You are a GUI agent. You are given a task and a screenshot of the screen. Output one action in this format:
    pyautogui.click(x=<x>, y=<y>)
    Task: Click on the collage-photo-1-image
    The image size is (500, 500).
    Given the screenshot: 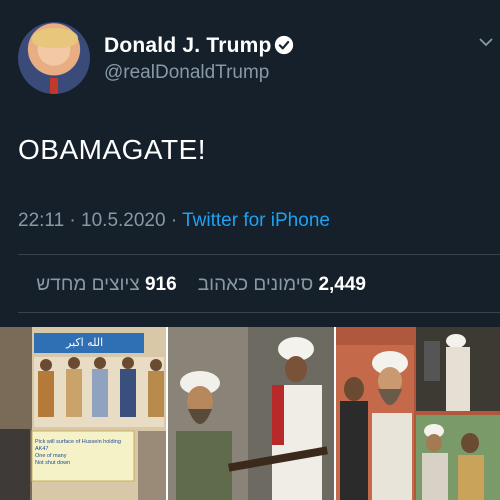 What is the action you would take?
    pyautogui.click(x=83, y=413)
    